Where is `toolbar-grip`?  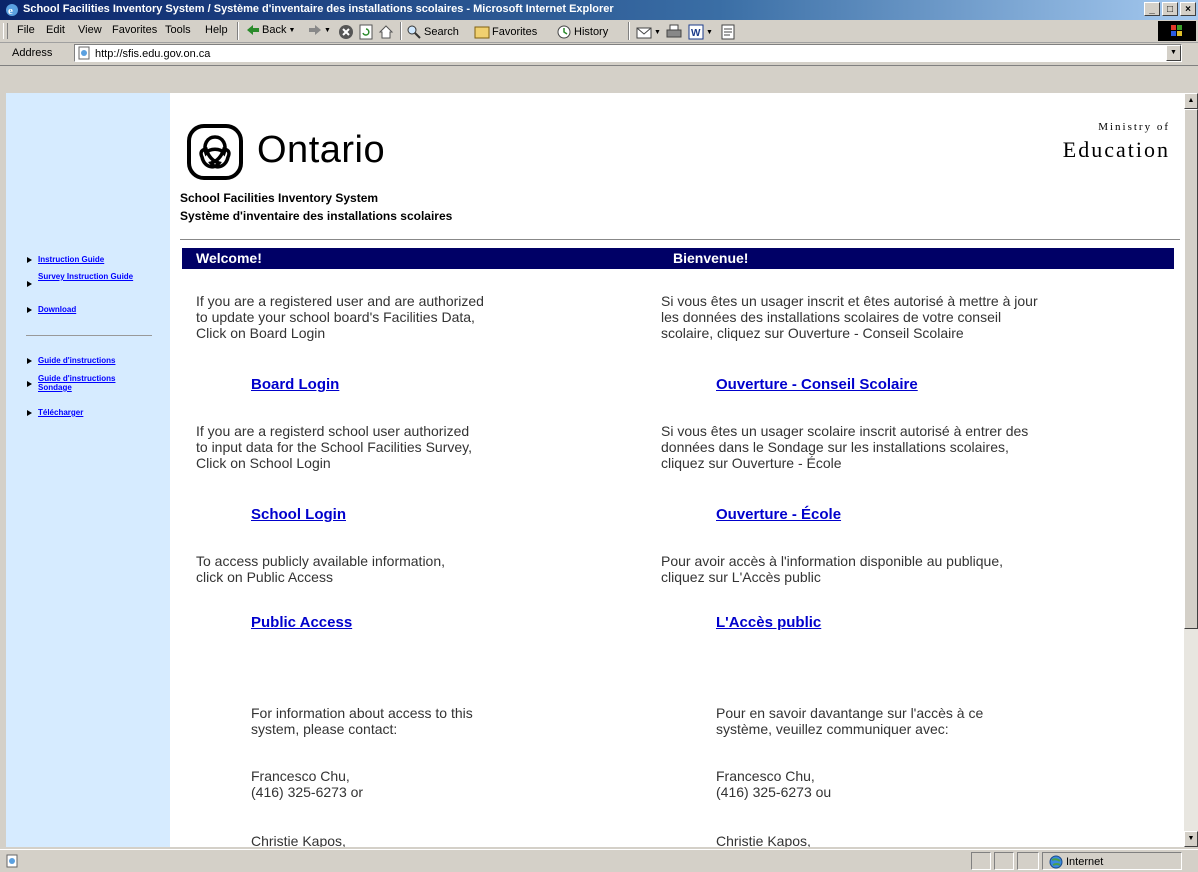 toolbar-grip is located at coordinates (5, 31).